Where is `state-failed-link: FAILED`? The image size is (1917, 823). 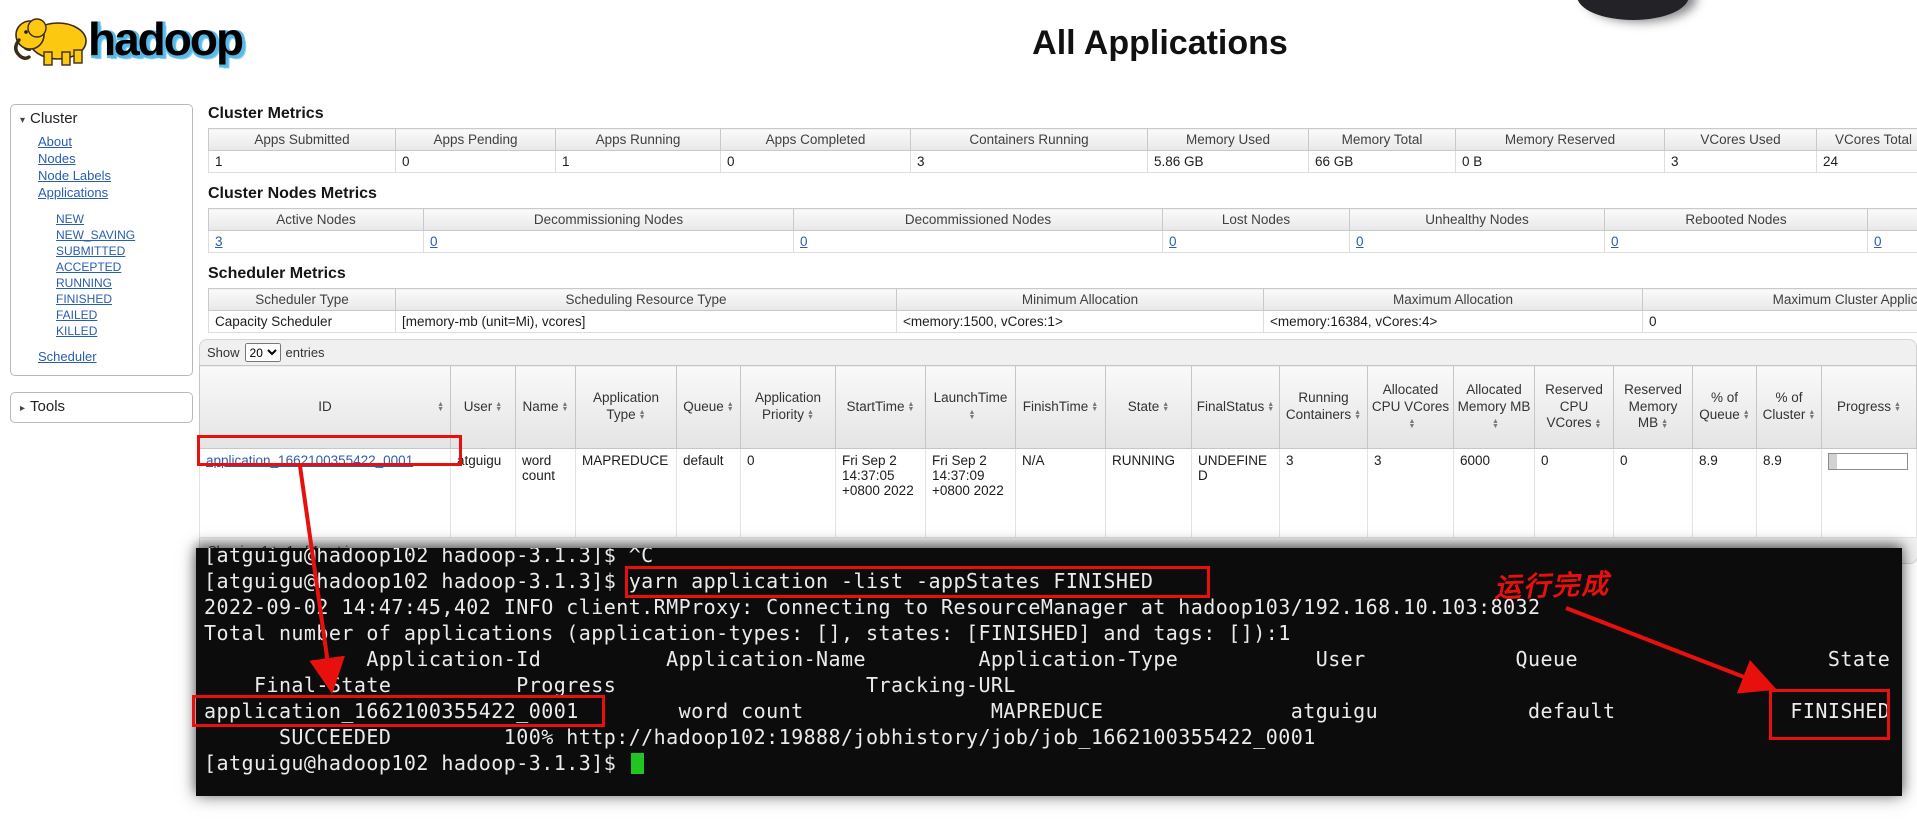
state-failed-link: FAILED is located at coordinates (76, 315).